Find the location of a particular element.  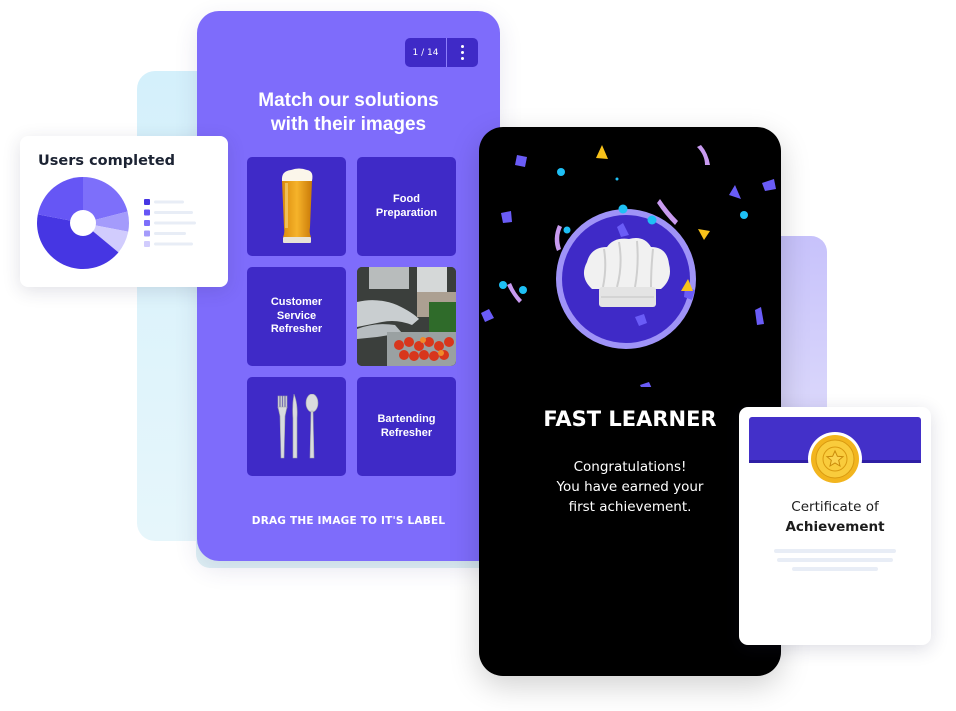

certificate-card: Certificate of Achievement is located at coordinates (835, 526).